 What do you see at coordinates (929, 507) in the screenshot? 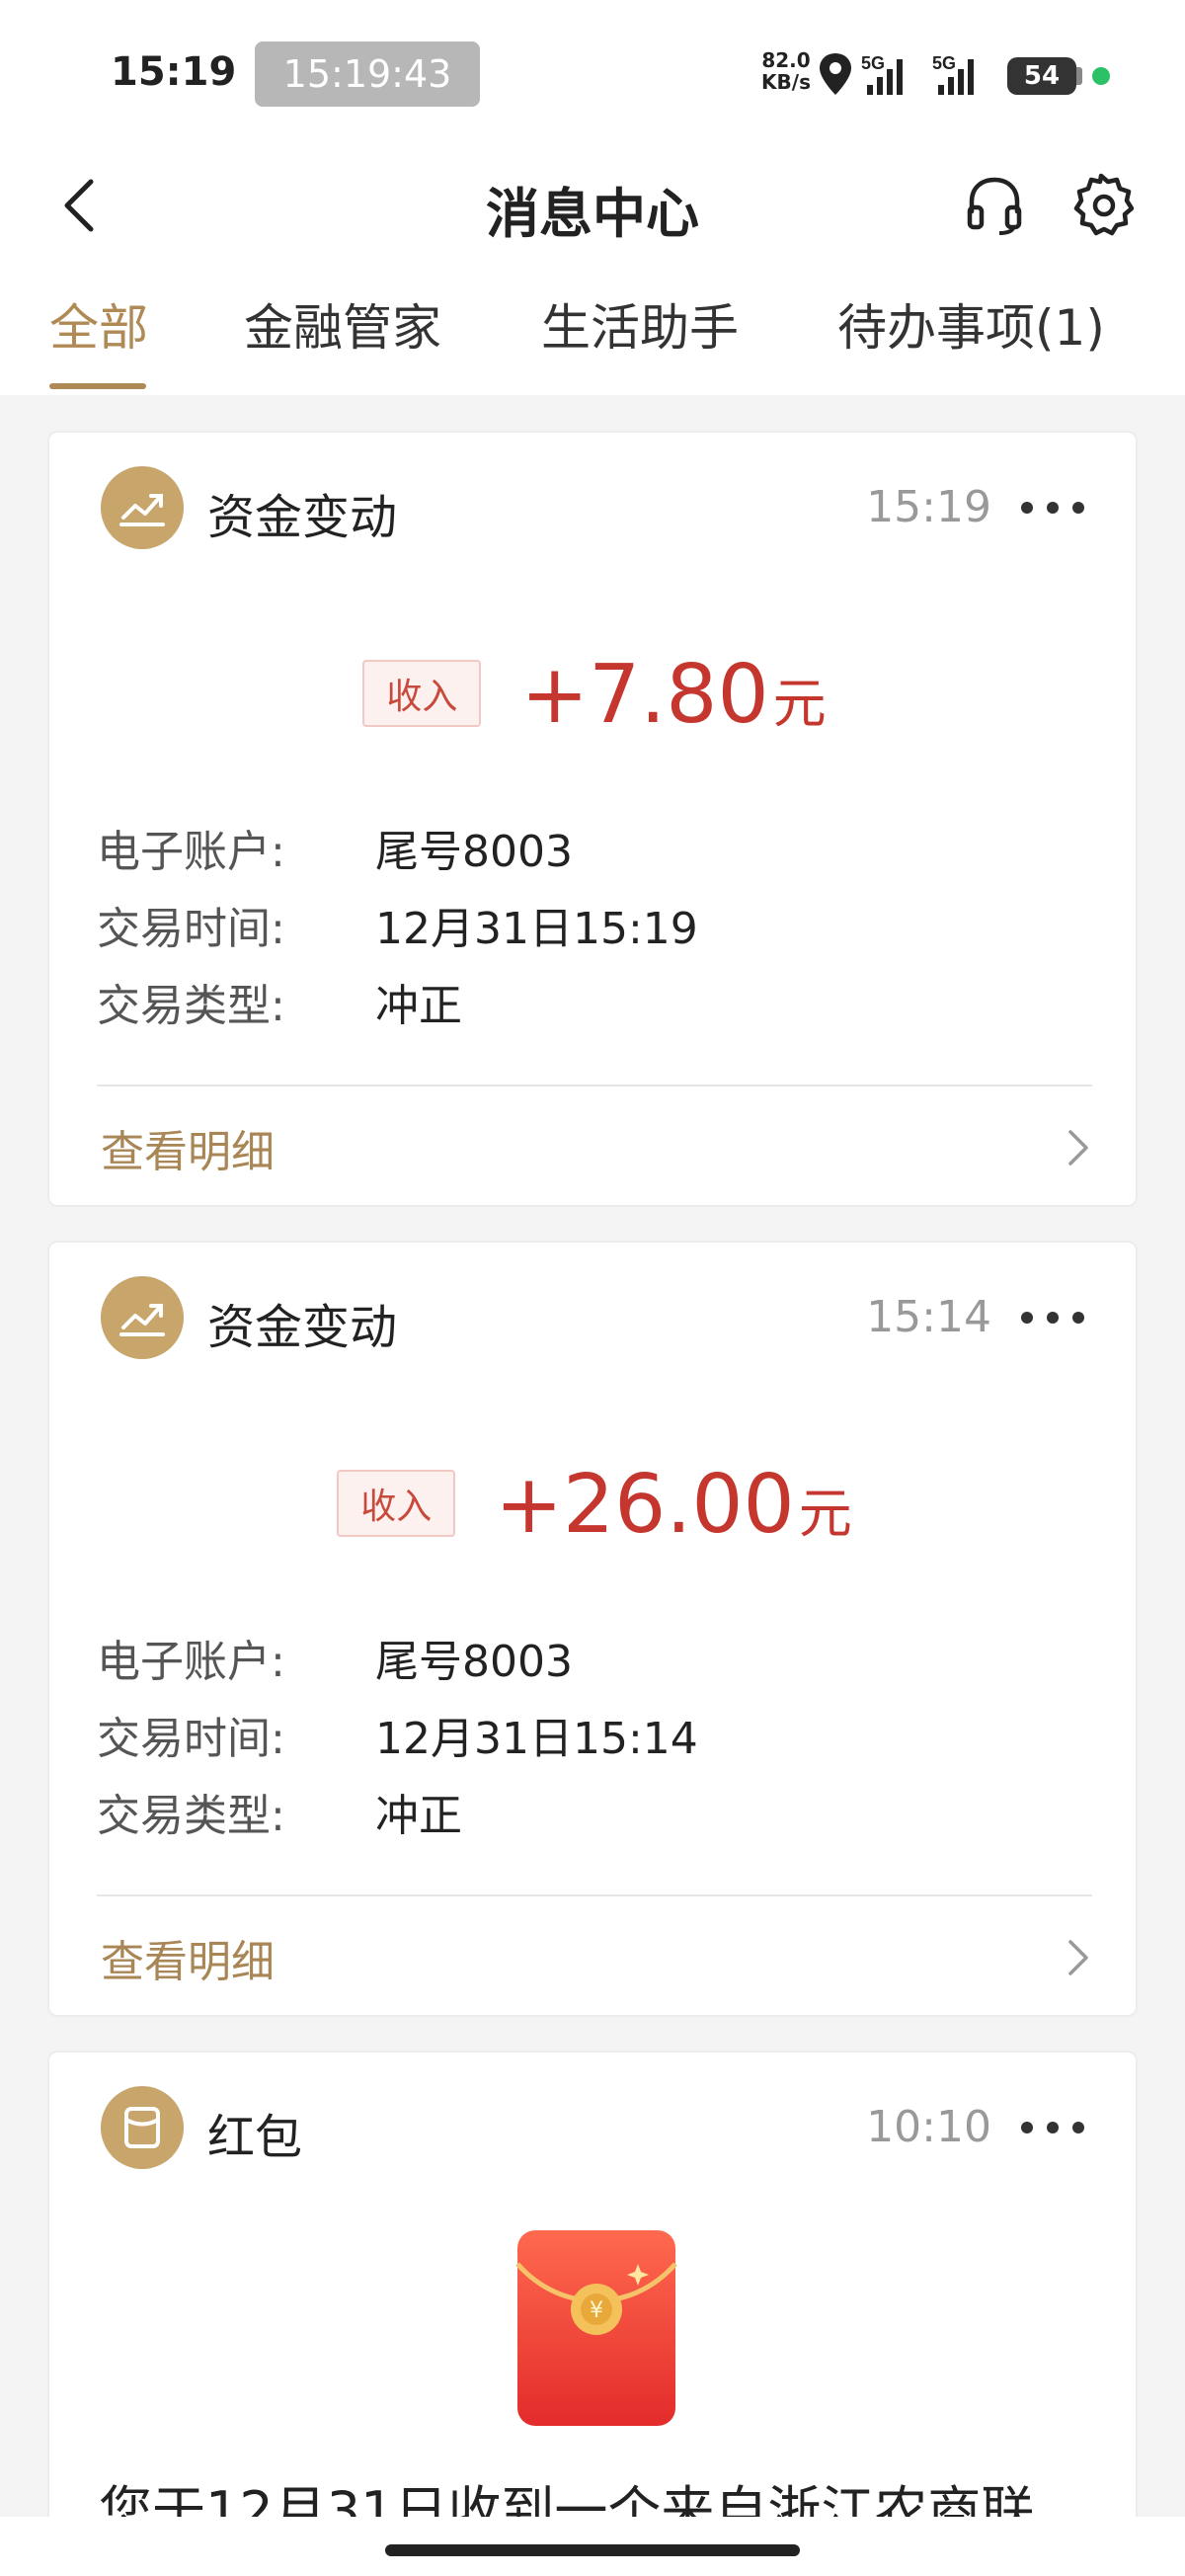
I see `card-time: 15:19` at bounding box center [929, 507].